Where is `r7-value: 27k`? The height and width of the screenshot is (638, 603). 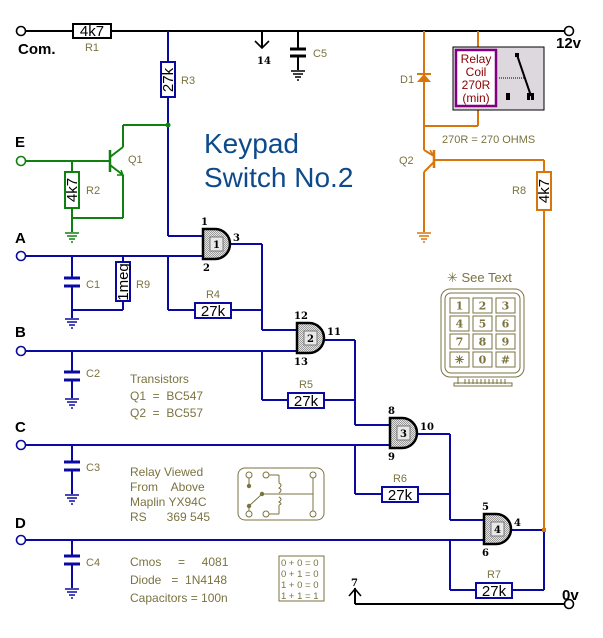
r7-value: 27k is located at coordinates (494, 591).